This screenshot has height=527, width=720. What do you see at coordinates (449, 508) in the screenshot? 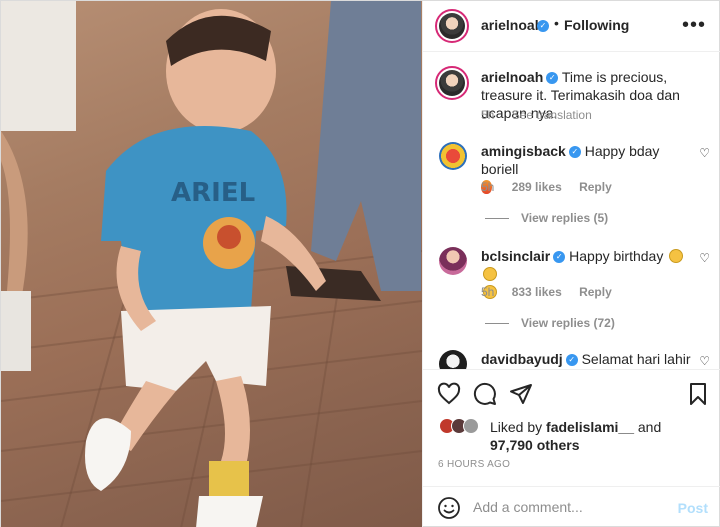
I see `emoji-smile-icon` at bounding box center [449, 508].